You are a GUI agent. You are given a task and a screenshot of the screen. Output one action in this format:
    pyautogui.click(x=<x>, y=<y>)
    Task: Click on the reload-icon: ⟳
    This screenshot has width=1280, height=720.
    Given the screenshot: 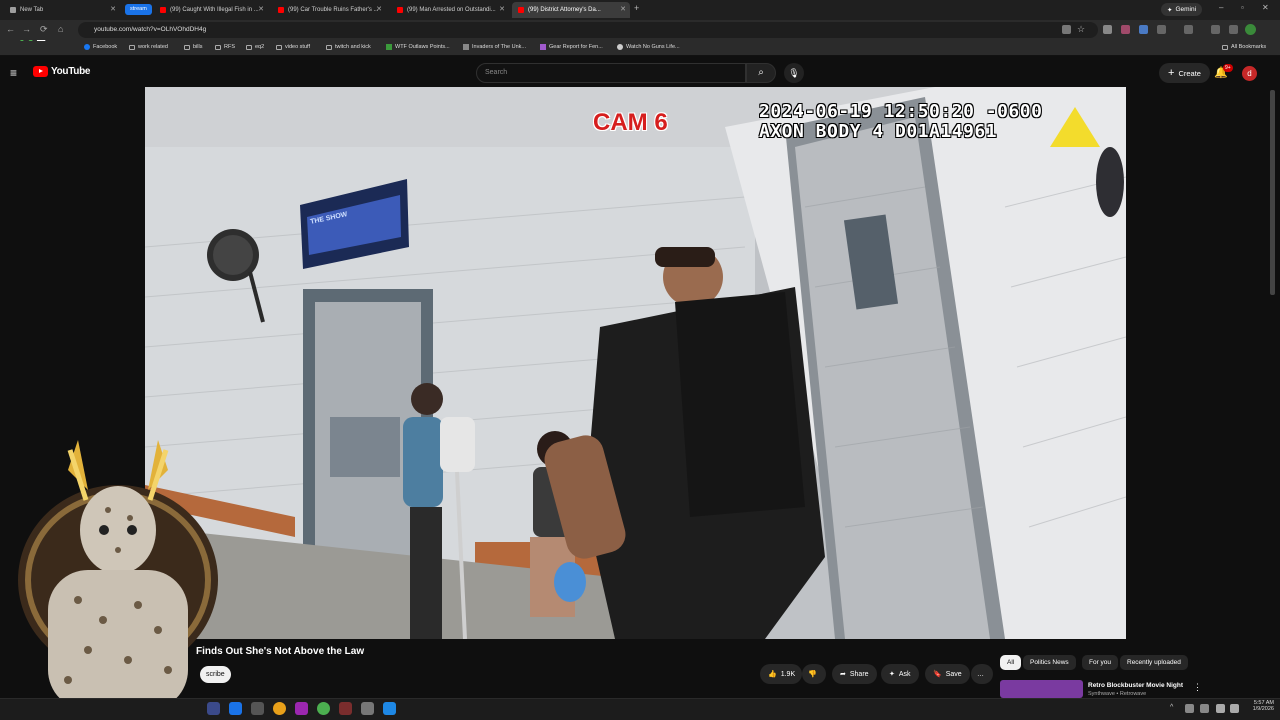 What is the action you would take?
    pyautogui.click(x=44, y=29)
    